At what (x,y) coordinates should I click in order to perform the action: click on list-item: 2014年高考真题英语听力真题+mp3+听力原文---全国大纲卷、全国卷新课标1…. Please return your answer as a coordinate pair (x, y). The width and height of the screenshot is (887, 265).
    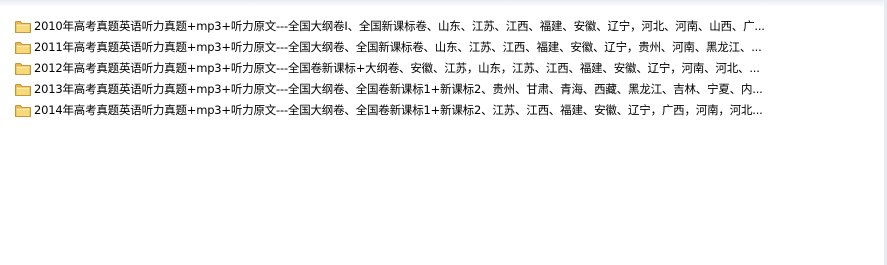
    Looking at the image, I should click on (443, 110).